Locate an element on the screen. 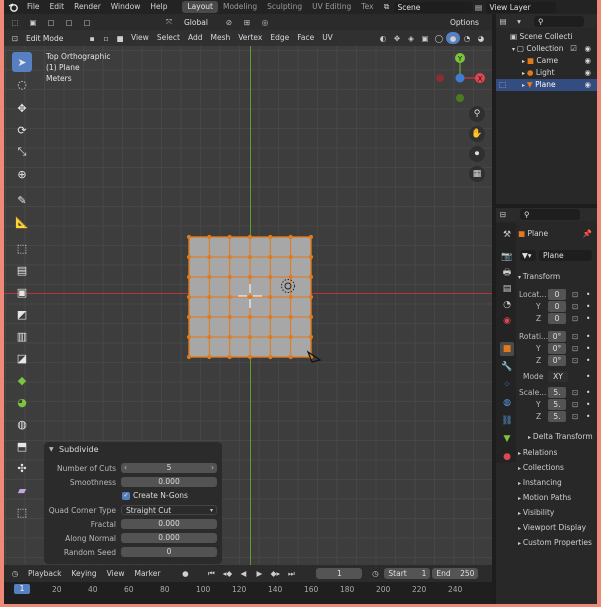 This screenshot has height=607, width=601. gizmo-toggle-icon: ✥ is located at coordinates (397, 38).